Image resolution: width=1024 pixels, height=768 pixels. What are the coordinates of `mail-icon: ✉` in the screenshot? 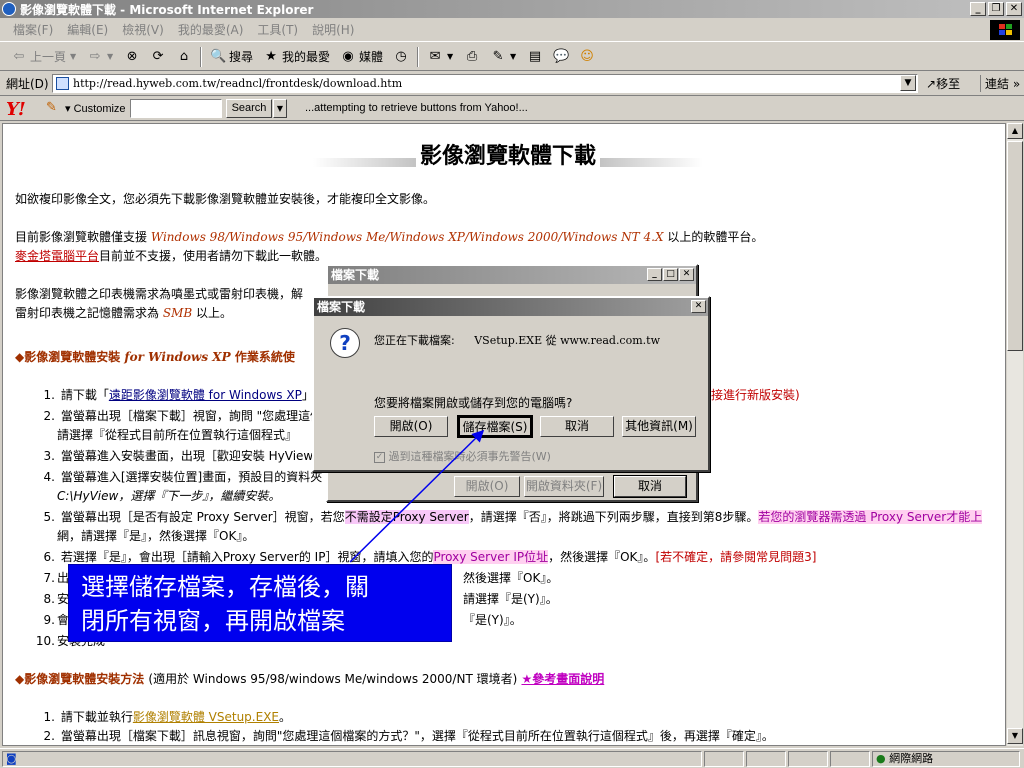 It's located at (435, 56).